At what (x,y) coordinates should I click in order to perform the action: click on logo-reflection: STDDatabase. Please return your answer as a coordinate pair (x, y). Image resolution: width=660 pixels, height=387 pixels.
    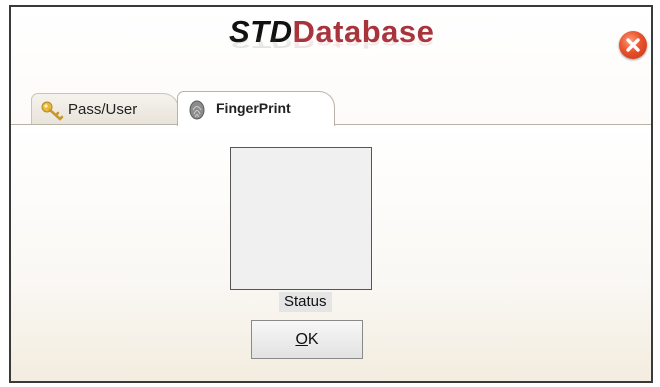
    Looking at the image, I should click on (331, 42).